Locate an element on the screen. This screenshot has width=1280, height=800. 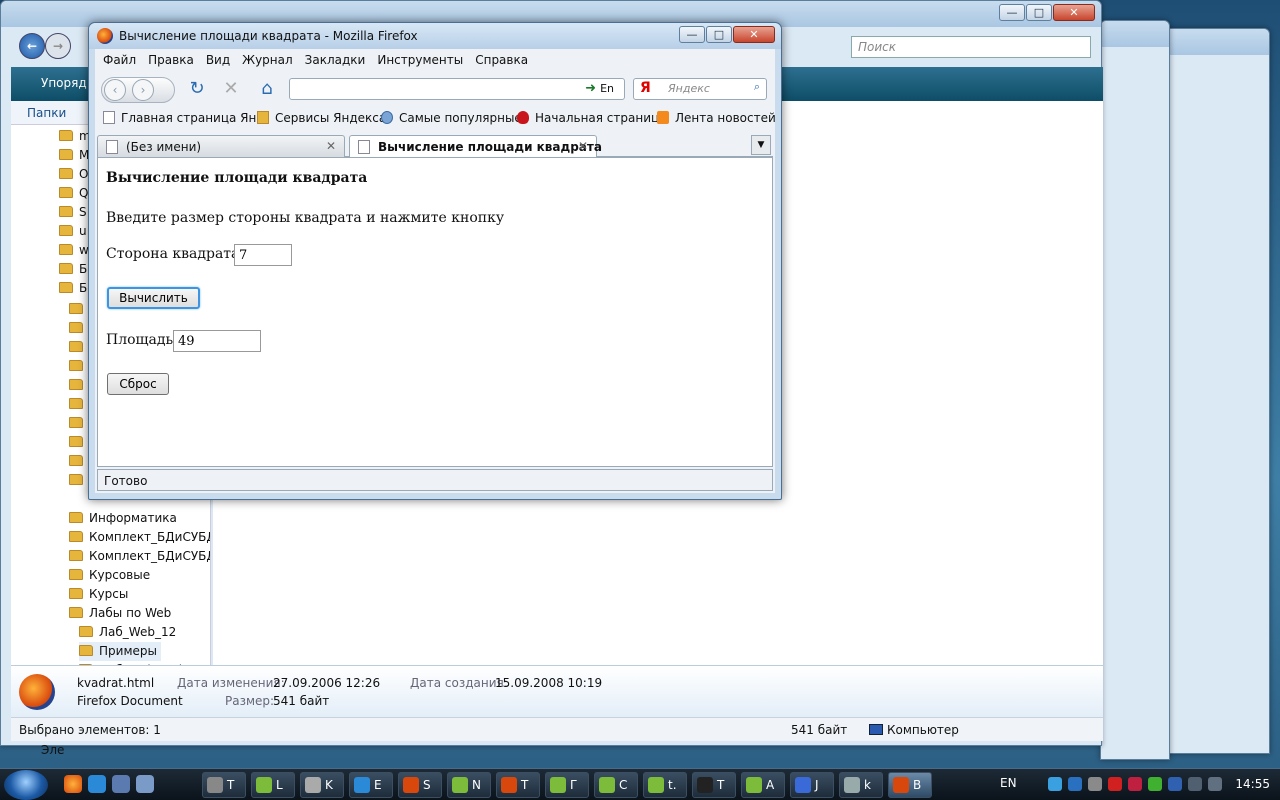
menu-item: Правка is located at coordinates (171, 60).